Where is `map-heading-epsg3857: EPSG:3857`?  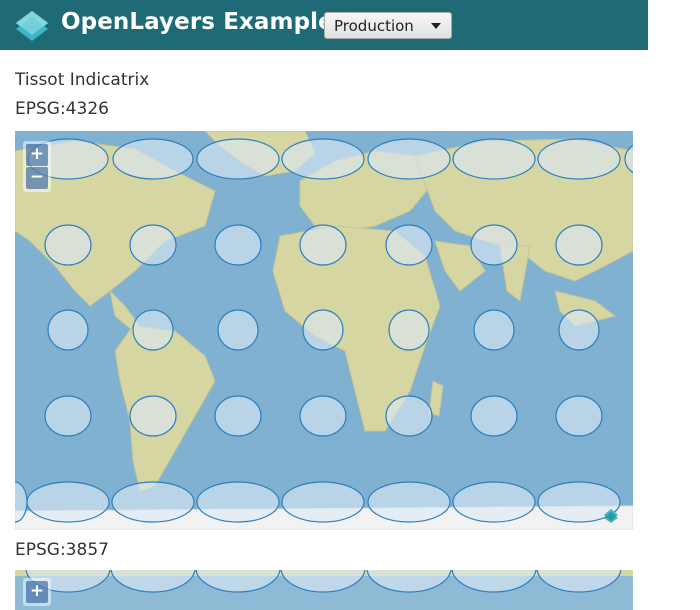
map-heading-epsg3857: EPSG:3857 is located at coordinates (62, 550).